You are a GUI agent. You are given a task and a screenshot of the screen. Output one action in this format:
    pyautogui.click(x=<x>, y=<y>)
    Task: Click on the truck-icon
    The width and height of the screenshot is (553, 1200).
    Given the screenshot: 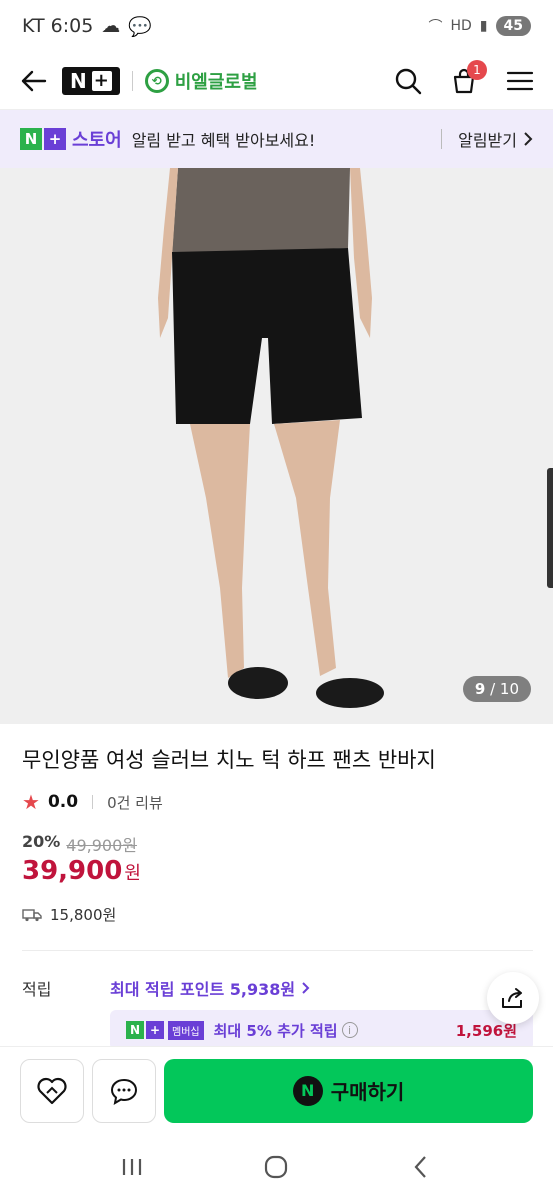 What is the action you would take?
    pyautogui.click(x=32, y=914)
    